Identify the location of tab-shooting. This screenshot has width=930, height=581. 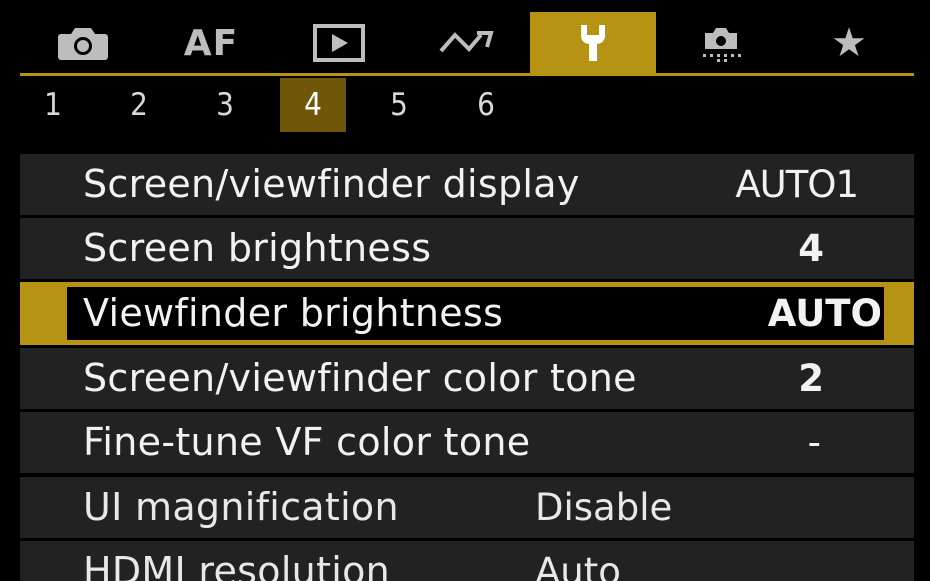
(83, 43).